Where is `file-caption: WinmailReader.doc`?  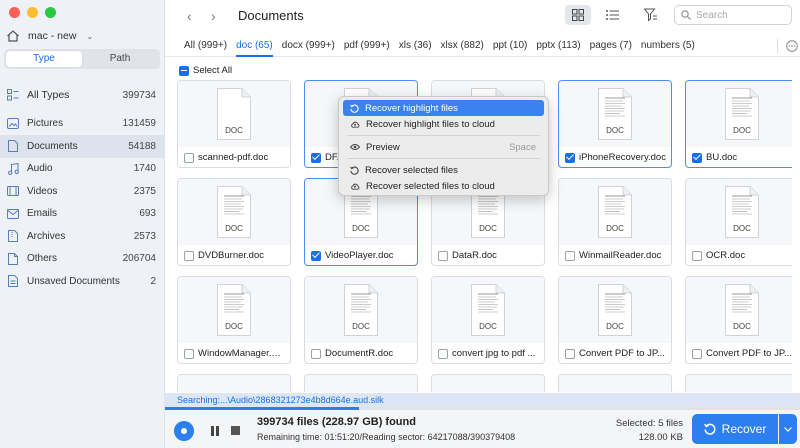 file-caption: WinmailReader.doc is located at coordinates (616, 255).